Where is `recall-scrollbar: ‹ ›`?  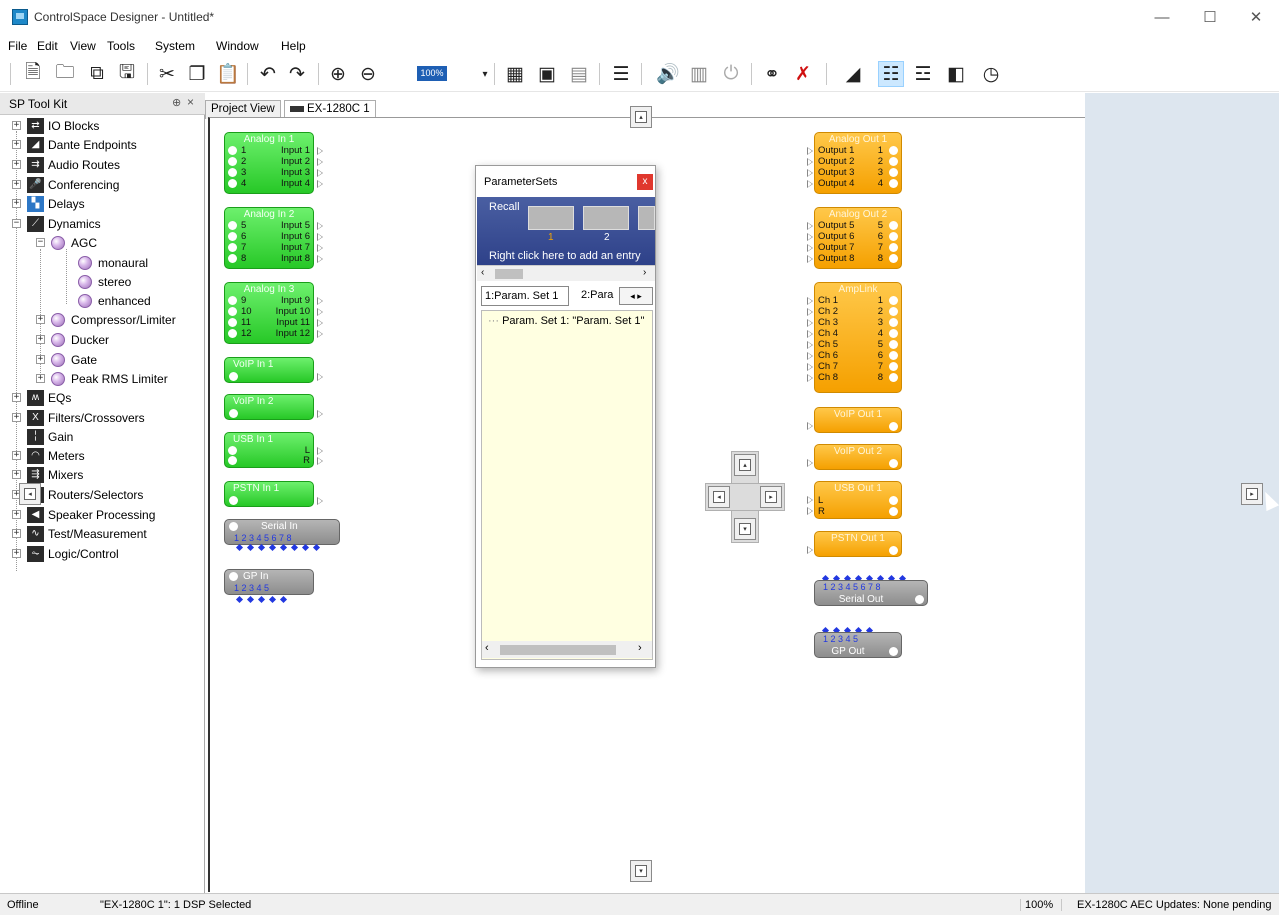 recall-scrollbar: ‹ › is located at coordinates (566, 273).